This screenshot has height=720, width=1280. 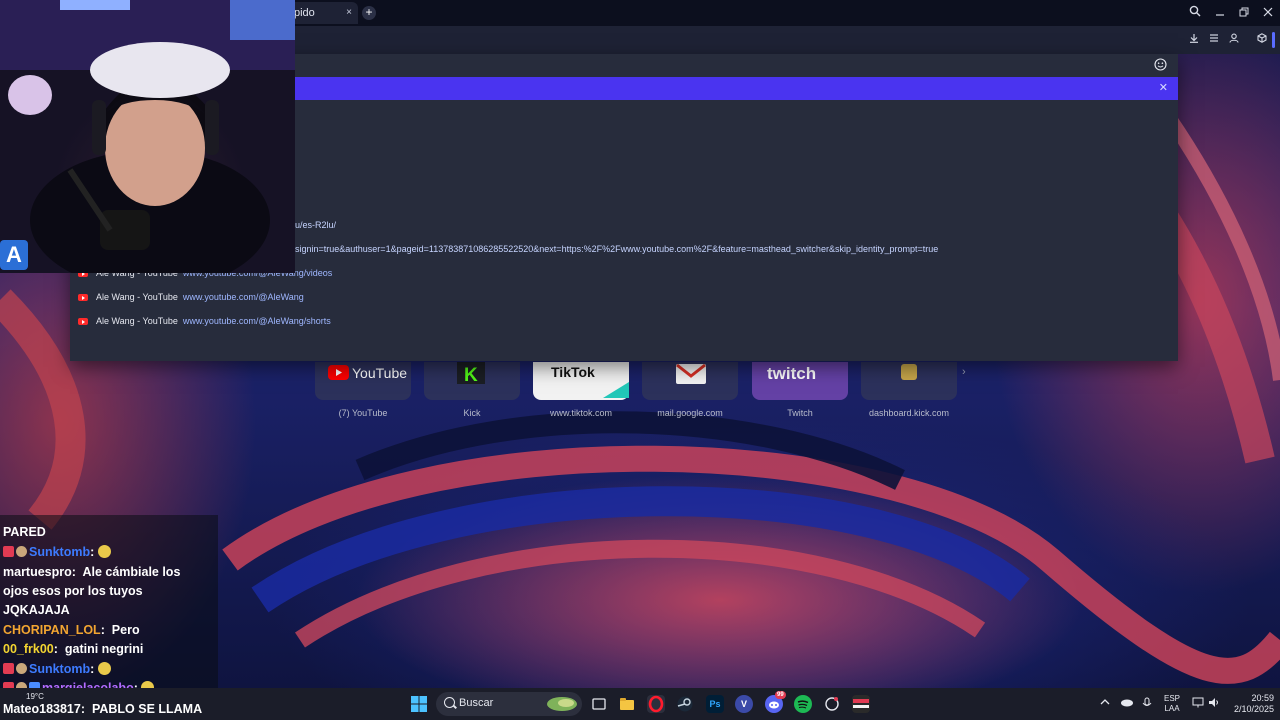 What do you see at coordinates (964, 372) in the screenshot?
I see `chevron-right-icon: ›` at bounding box center [964, 372].